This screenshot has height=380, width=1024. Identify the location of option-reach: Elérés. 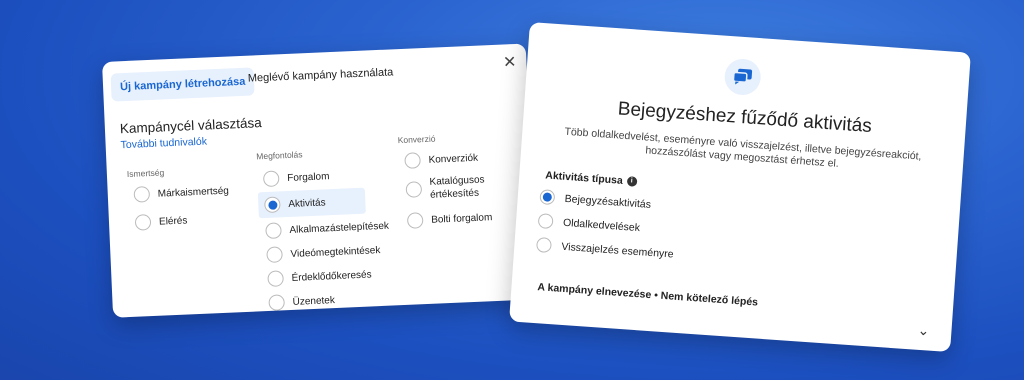
(161, 221).